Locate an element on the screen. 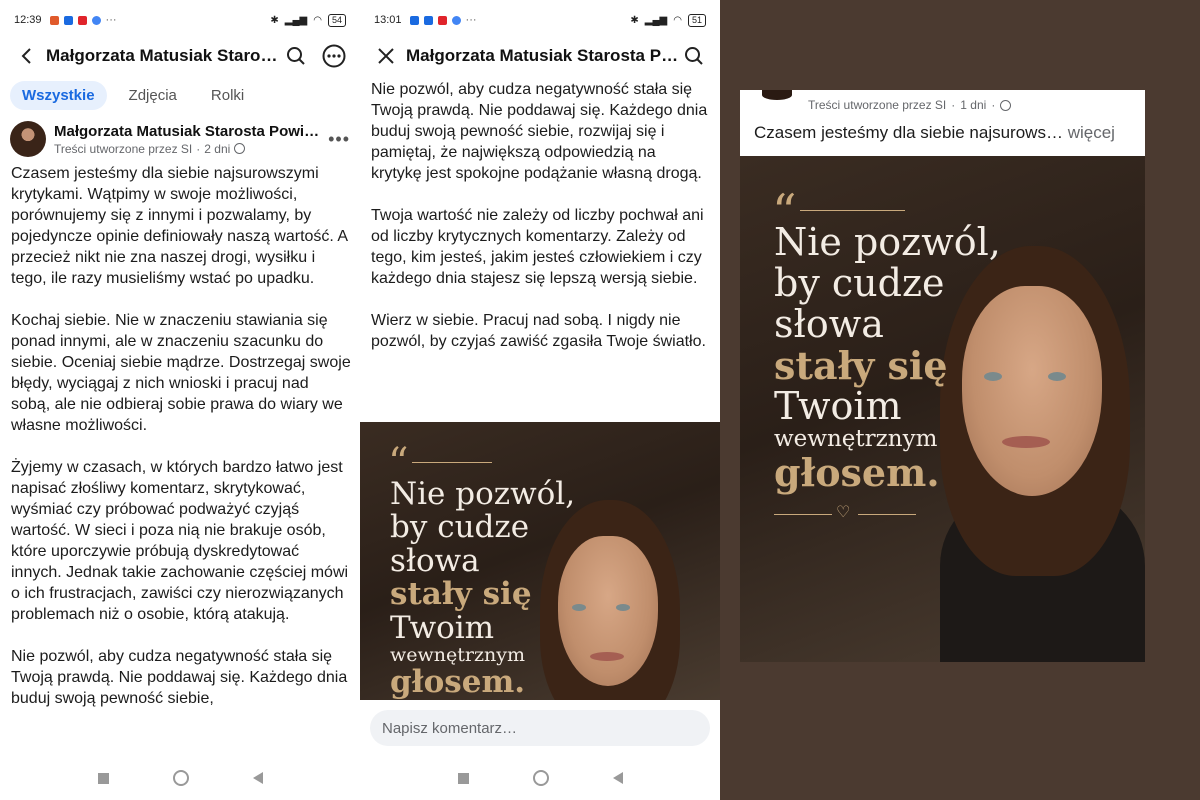 The image size is (1200, 800). more-circle-icon is located at coordinates (334, 56).